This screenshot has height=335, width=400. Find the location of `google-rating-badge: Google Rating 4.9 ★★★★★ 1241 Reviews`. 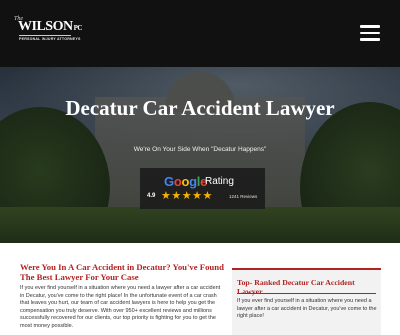

google-rating-badge: Google Rating 4.9 ★★★★★ 1241 Reviews is located at coordinates (202, 188).